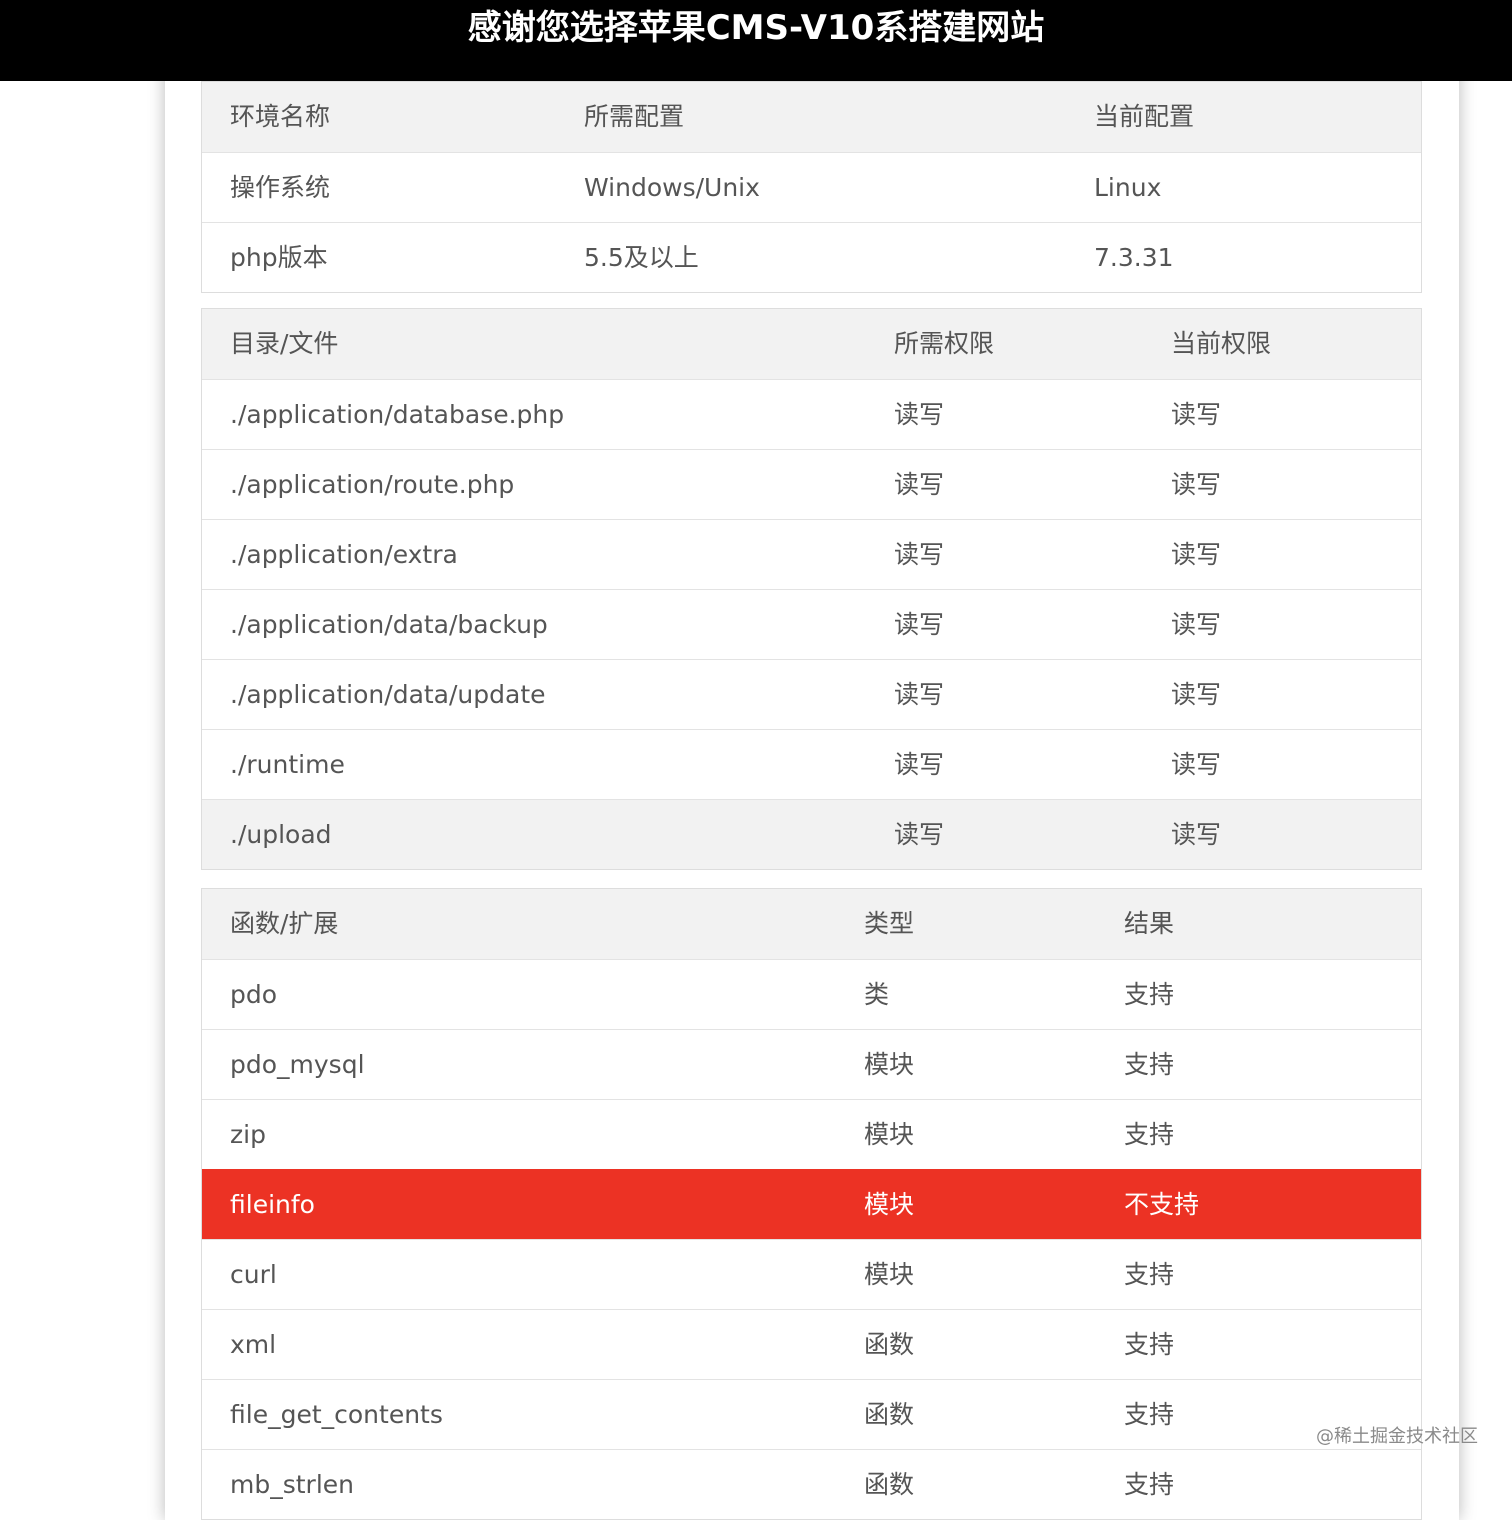 The height and width of the screenshot is (1520, 1512). What do you see at coordinates (756, 28) in the screenshot?
I see `page-title: 感谢您选择苹果CMS-V10系搭建网站` at bounding box center [756, 28].